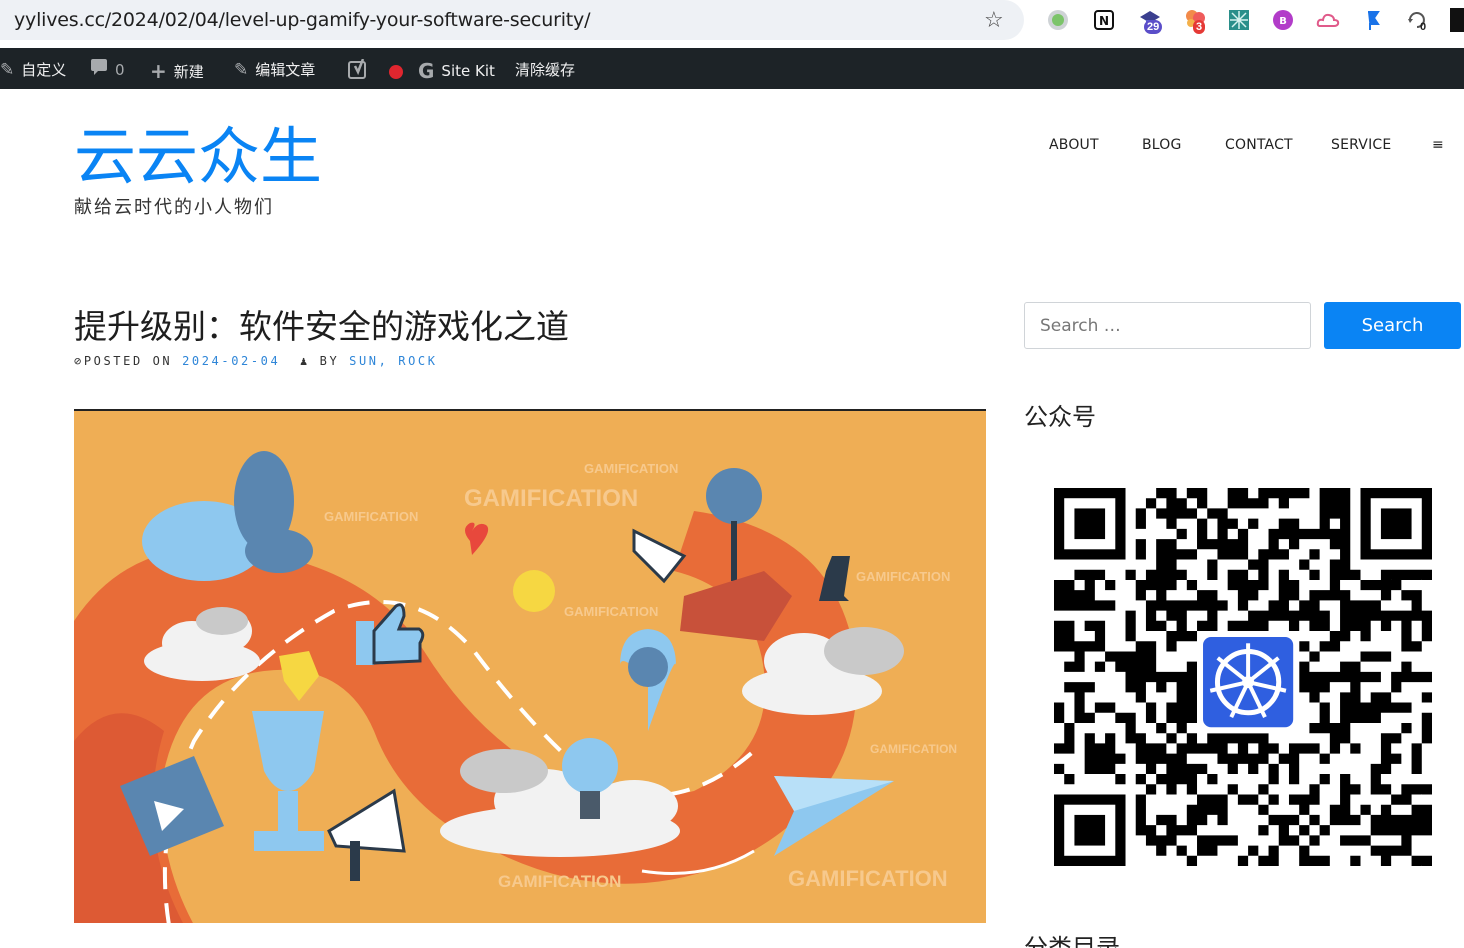 This screenshot has height=948, width=1464. I want to click on purple-ext-icon: B, so click(1283, 20).